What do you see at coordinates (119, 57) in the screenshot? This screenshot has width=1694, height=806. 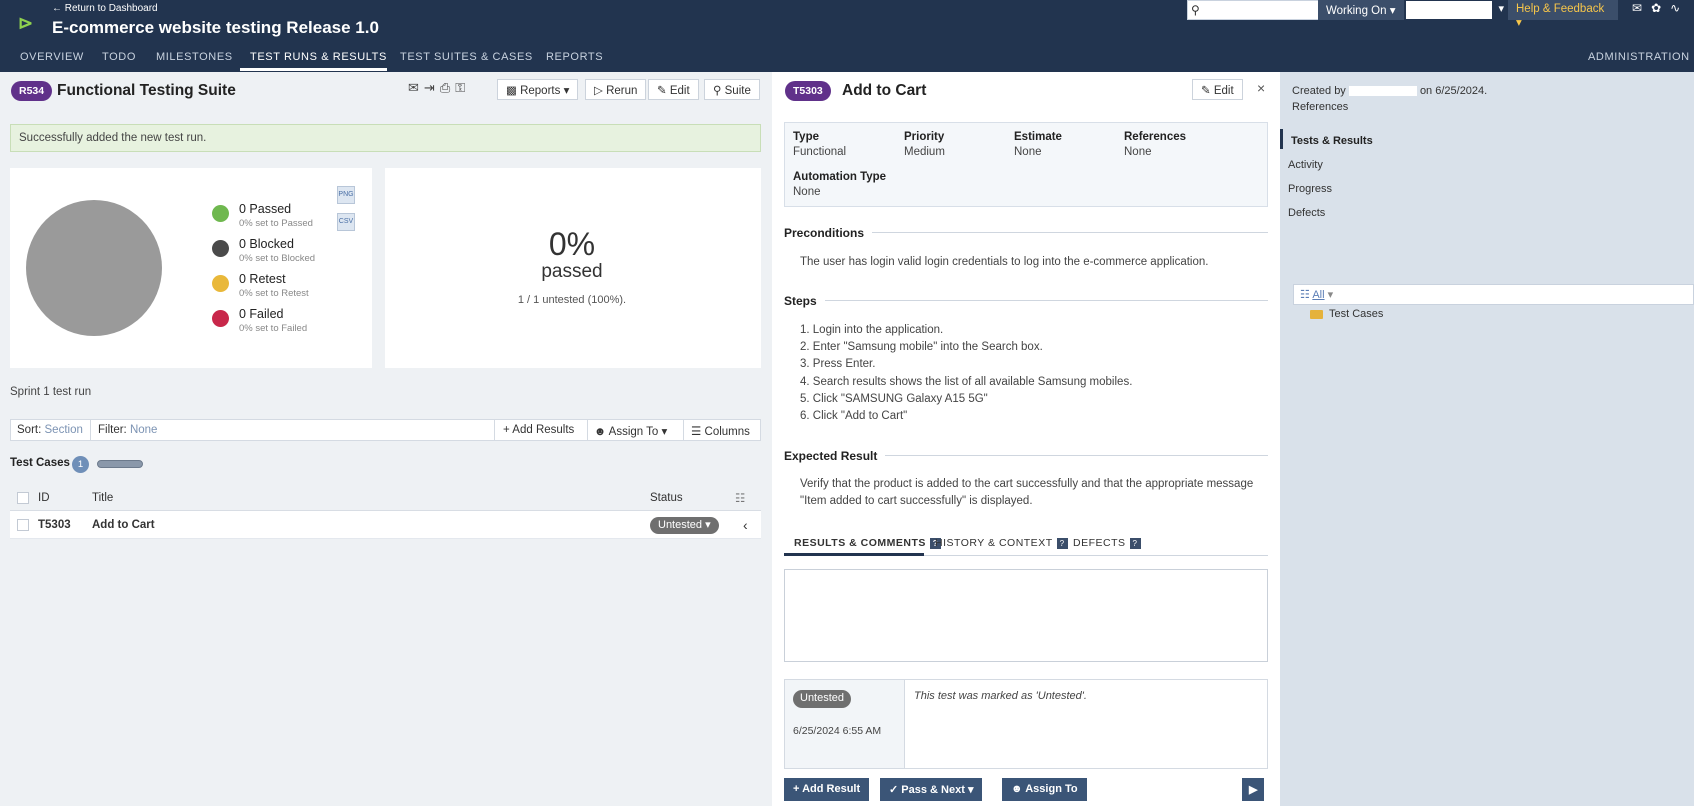 I see `tab-todo: TODO` at bounding box center [119, 57].